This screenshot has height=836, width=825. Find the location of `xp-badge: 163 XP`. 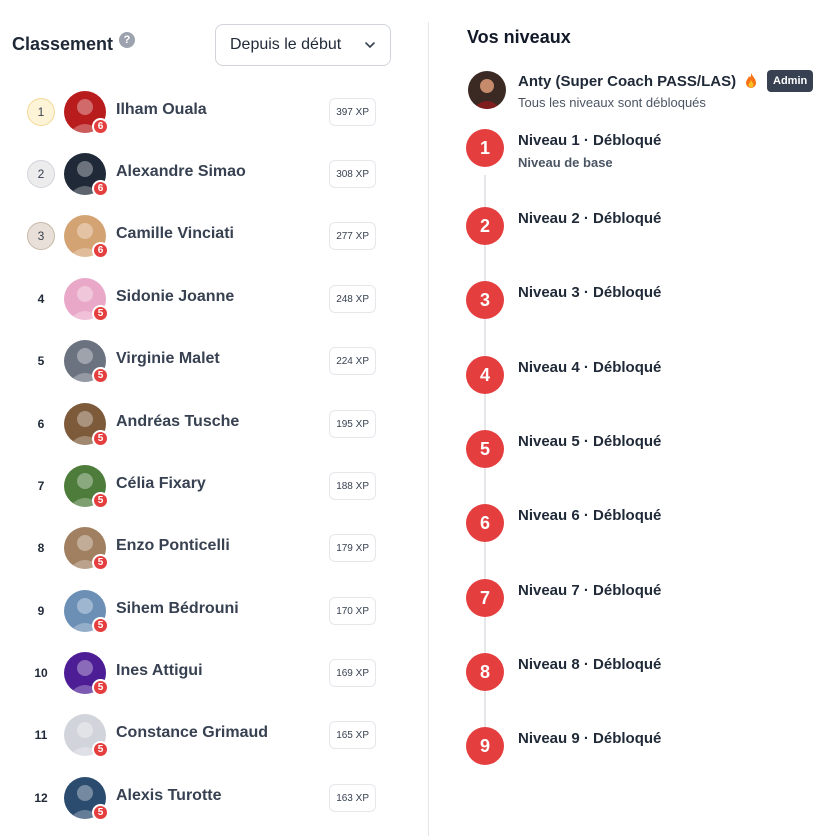

xp-badge: 163 XP is located at coordinates (352, 798).